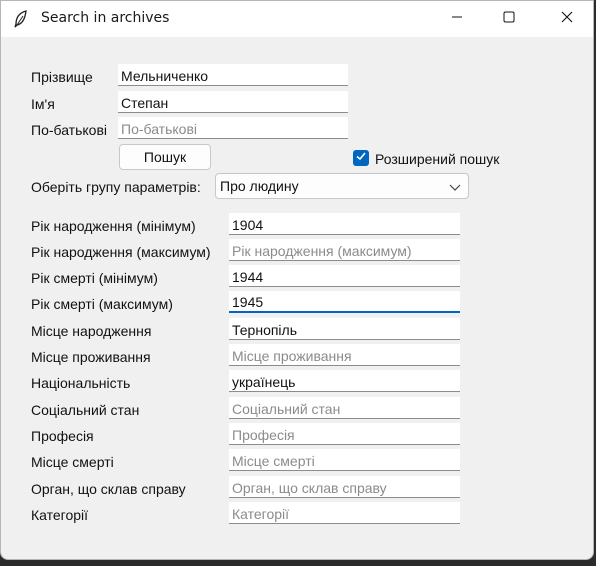 This screenshot has height=566, width=596. What do you see at coordinates (233, 102) in the screenshot?
I see `first-name-field` at bounding box center [233, 102].